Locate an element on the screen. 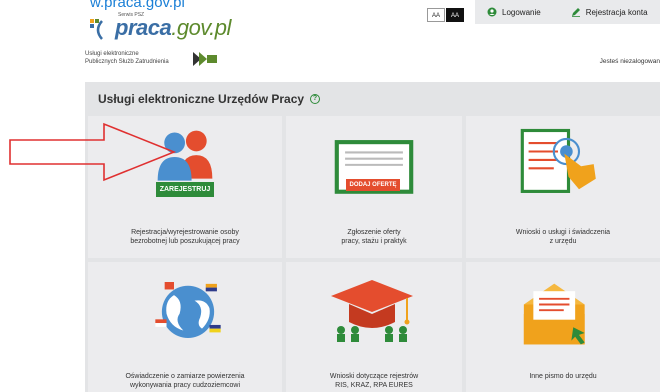 This screenshot has width=660, height=392. logo-mark-icon is located at coordinates (96, 29).